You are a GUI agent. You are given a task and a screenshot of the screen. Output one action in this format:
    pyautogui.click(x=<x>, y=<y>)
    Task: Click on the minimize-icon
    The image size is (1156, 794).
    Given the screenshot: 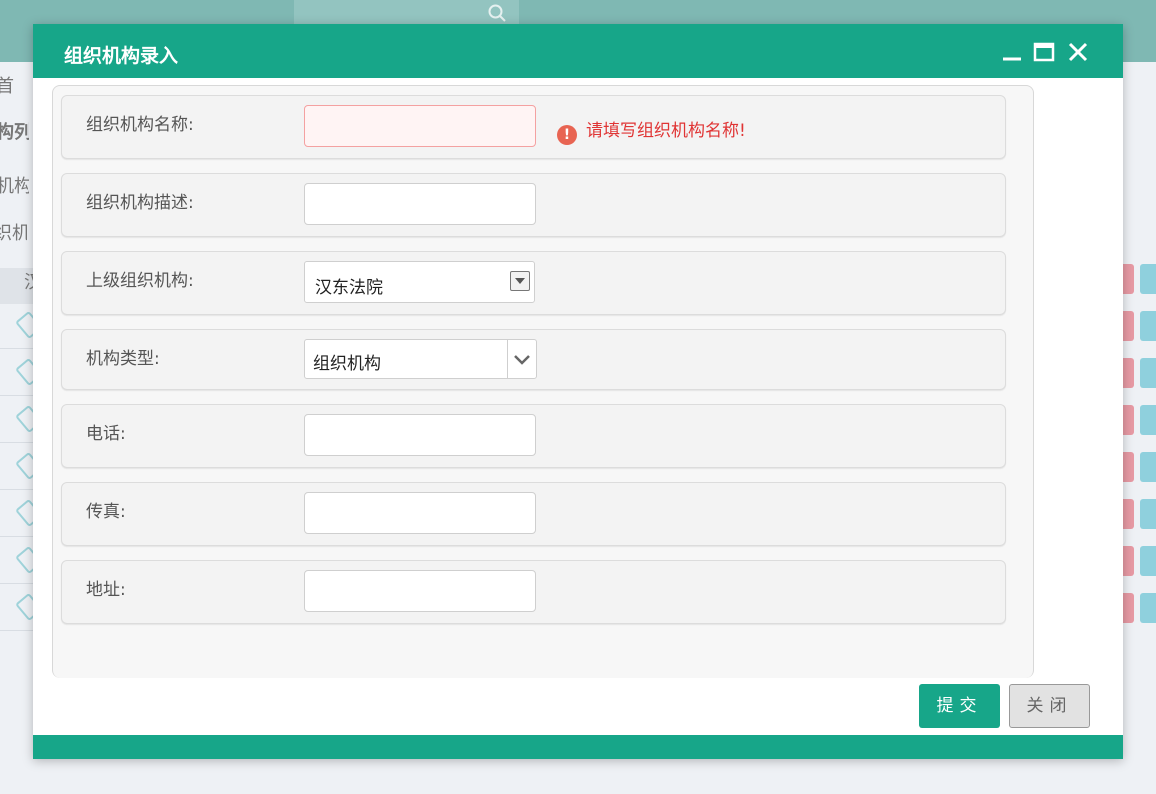 What is the action you would take?
    pyautogui.click(x=1012, y=52)
    